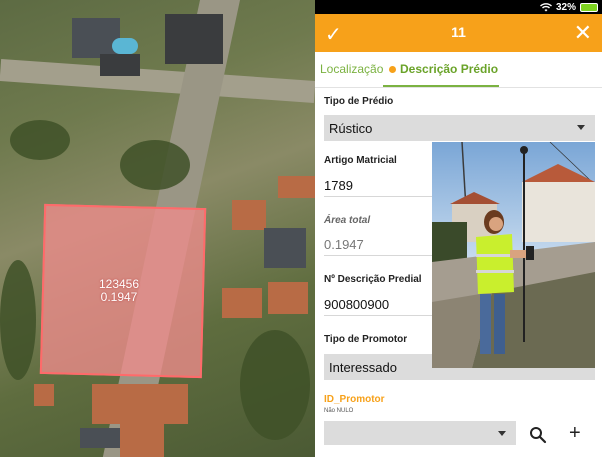 The width and height of the screenshot is (602, 457). What do you see at coordinates (366, 339) in the screenshot?
I see `promotor-label: Tipo de Promotor` at bounding box center [366, 339].